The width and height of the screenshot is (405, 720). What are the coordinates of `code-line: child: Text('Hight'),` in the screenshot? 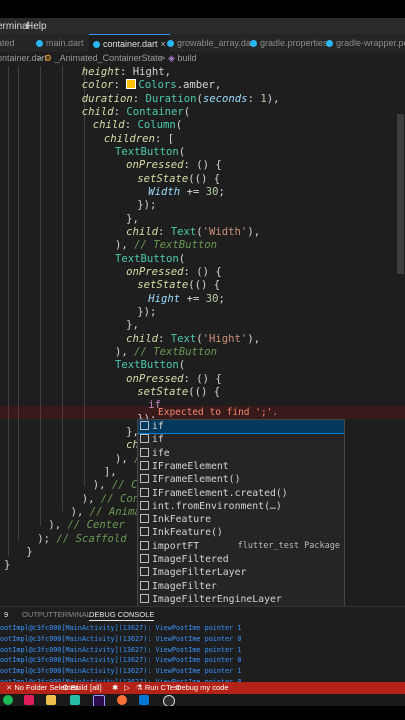 It's located at (193, 339).